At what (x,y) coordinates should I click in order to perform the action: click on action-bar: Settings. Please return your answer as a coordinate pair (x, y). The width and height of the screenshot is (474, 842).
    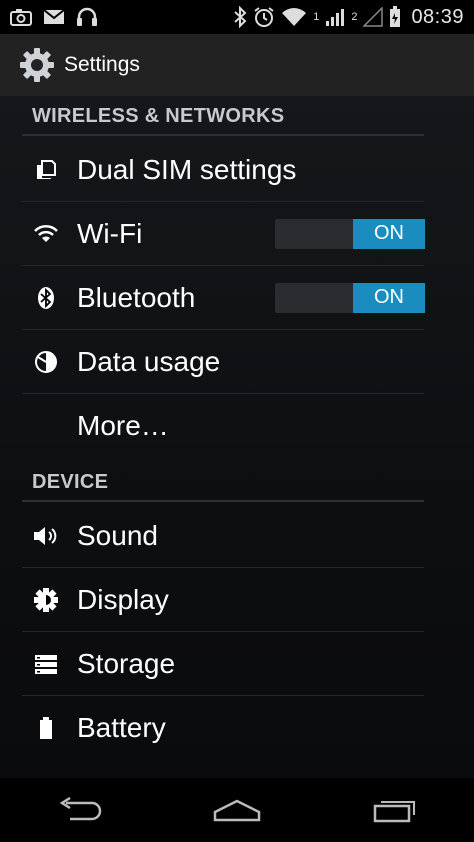
    Looking at the image, I should click on (237, 65).